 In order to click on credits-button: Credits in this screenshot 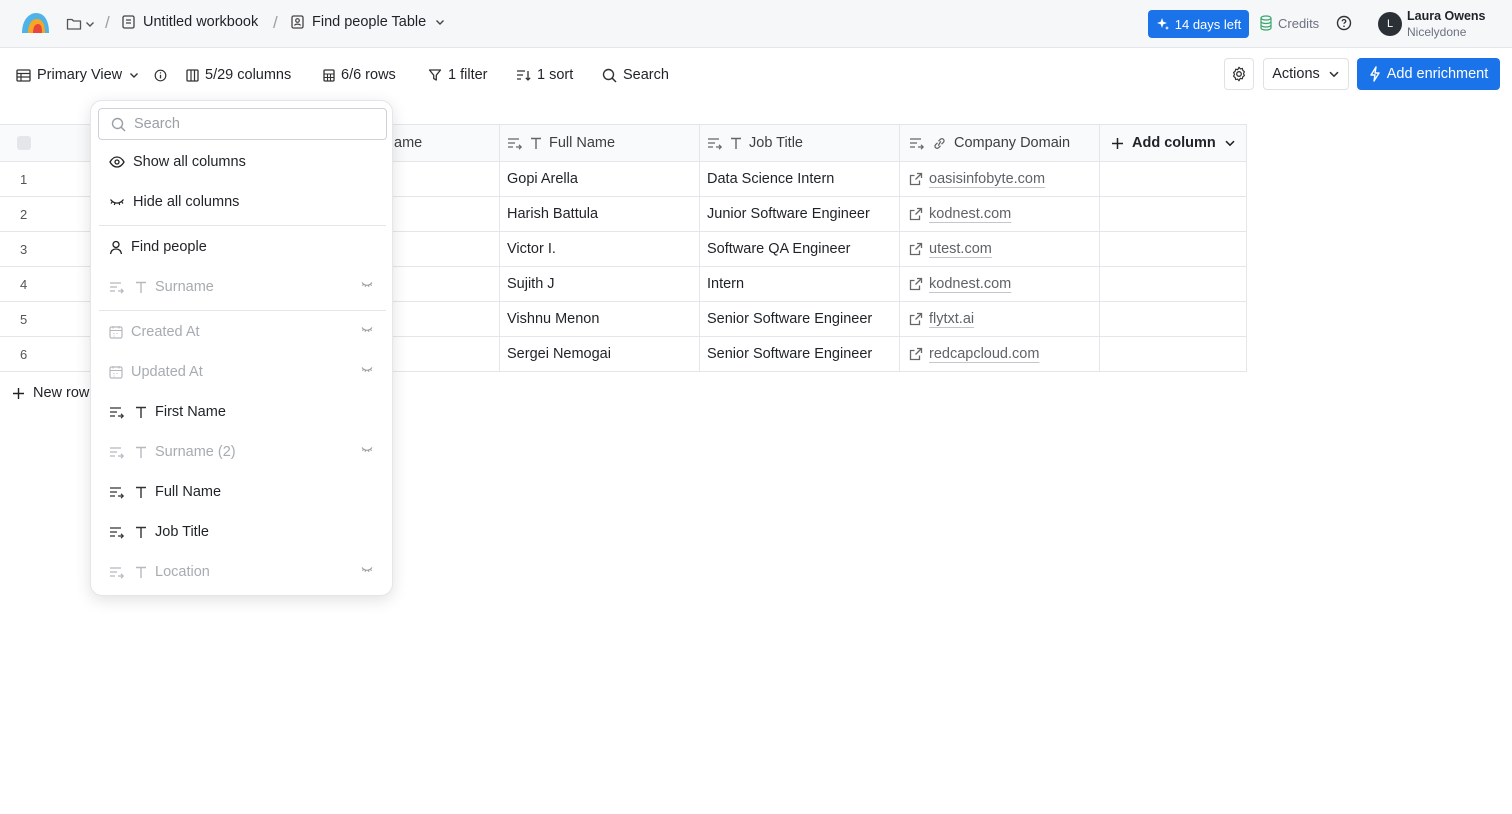, I will do `click(1289, 23)`.